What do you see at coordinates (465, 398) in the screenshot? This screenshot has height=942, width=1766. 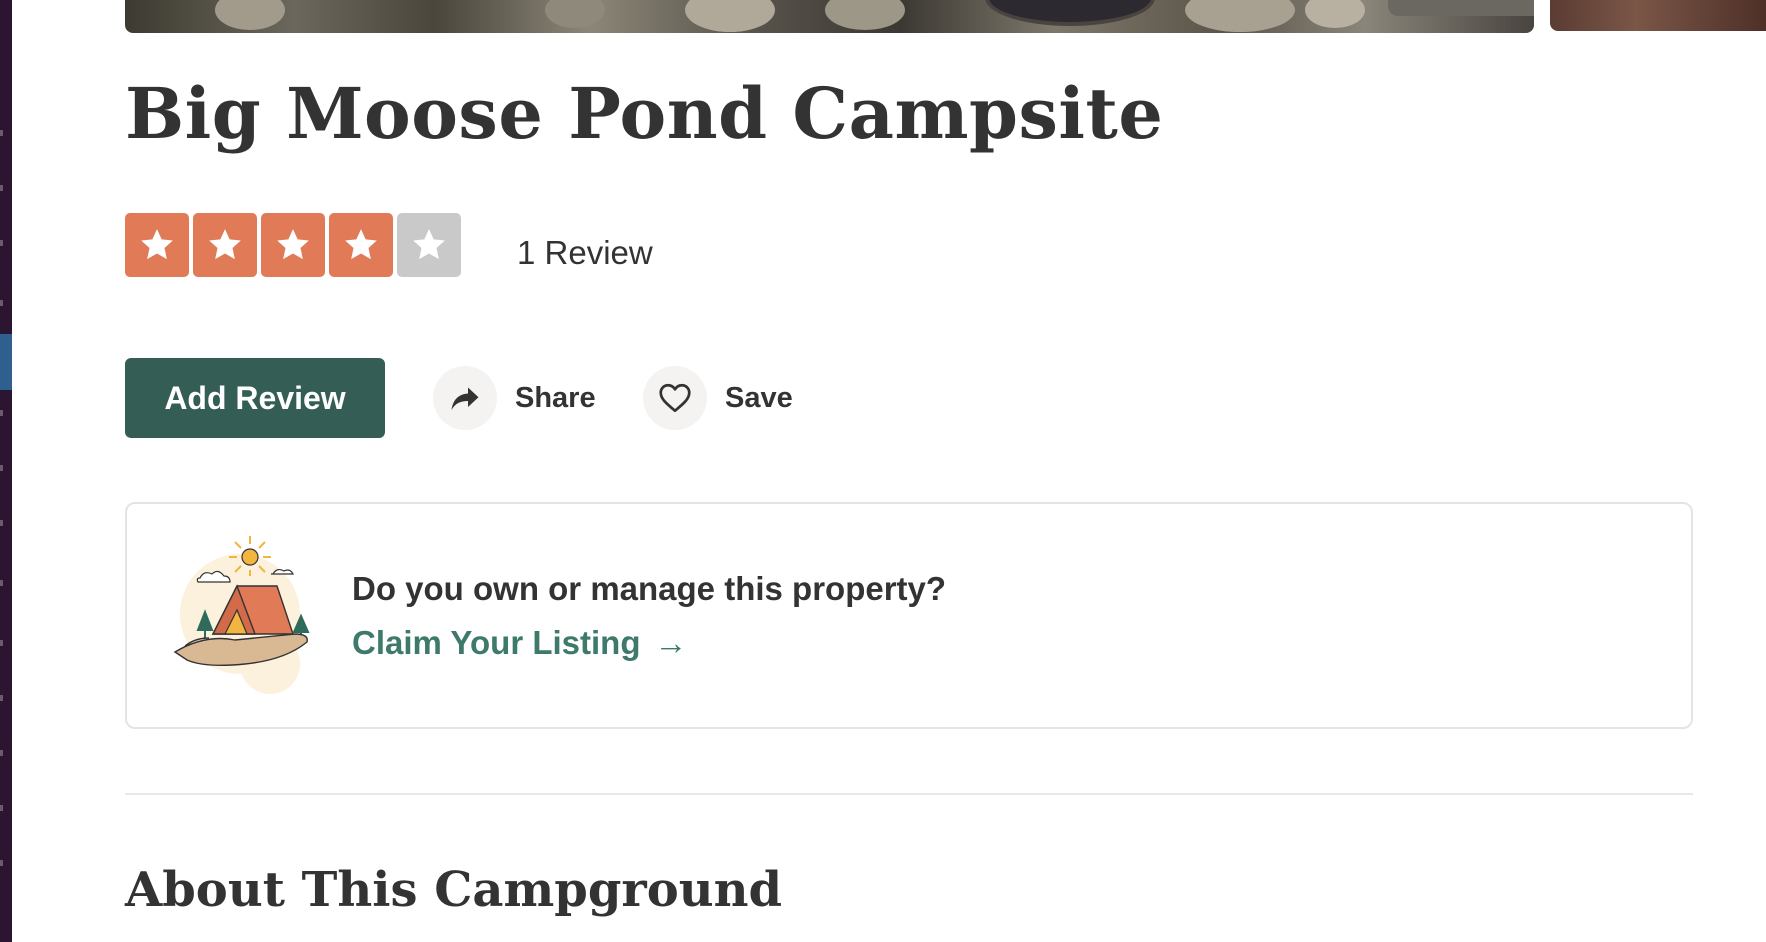 I see `share-arrow-icon` at bounding box center [465, 398].